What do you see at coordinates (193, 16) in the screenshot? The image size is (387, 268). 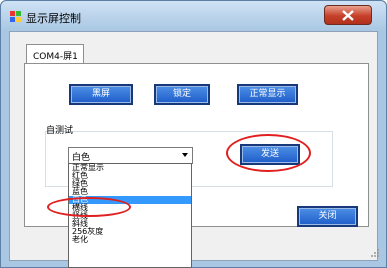 I see `title-bar: 显示屏控制` at bounding box center [193, 16].